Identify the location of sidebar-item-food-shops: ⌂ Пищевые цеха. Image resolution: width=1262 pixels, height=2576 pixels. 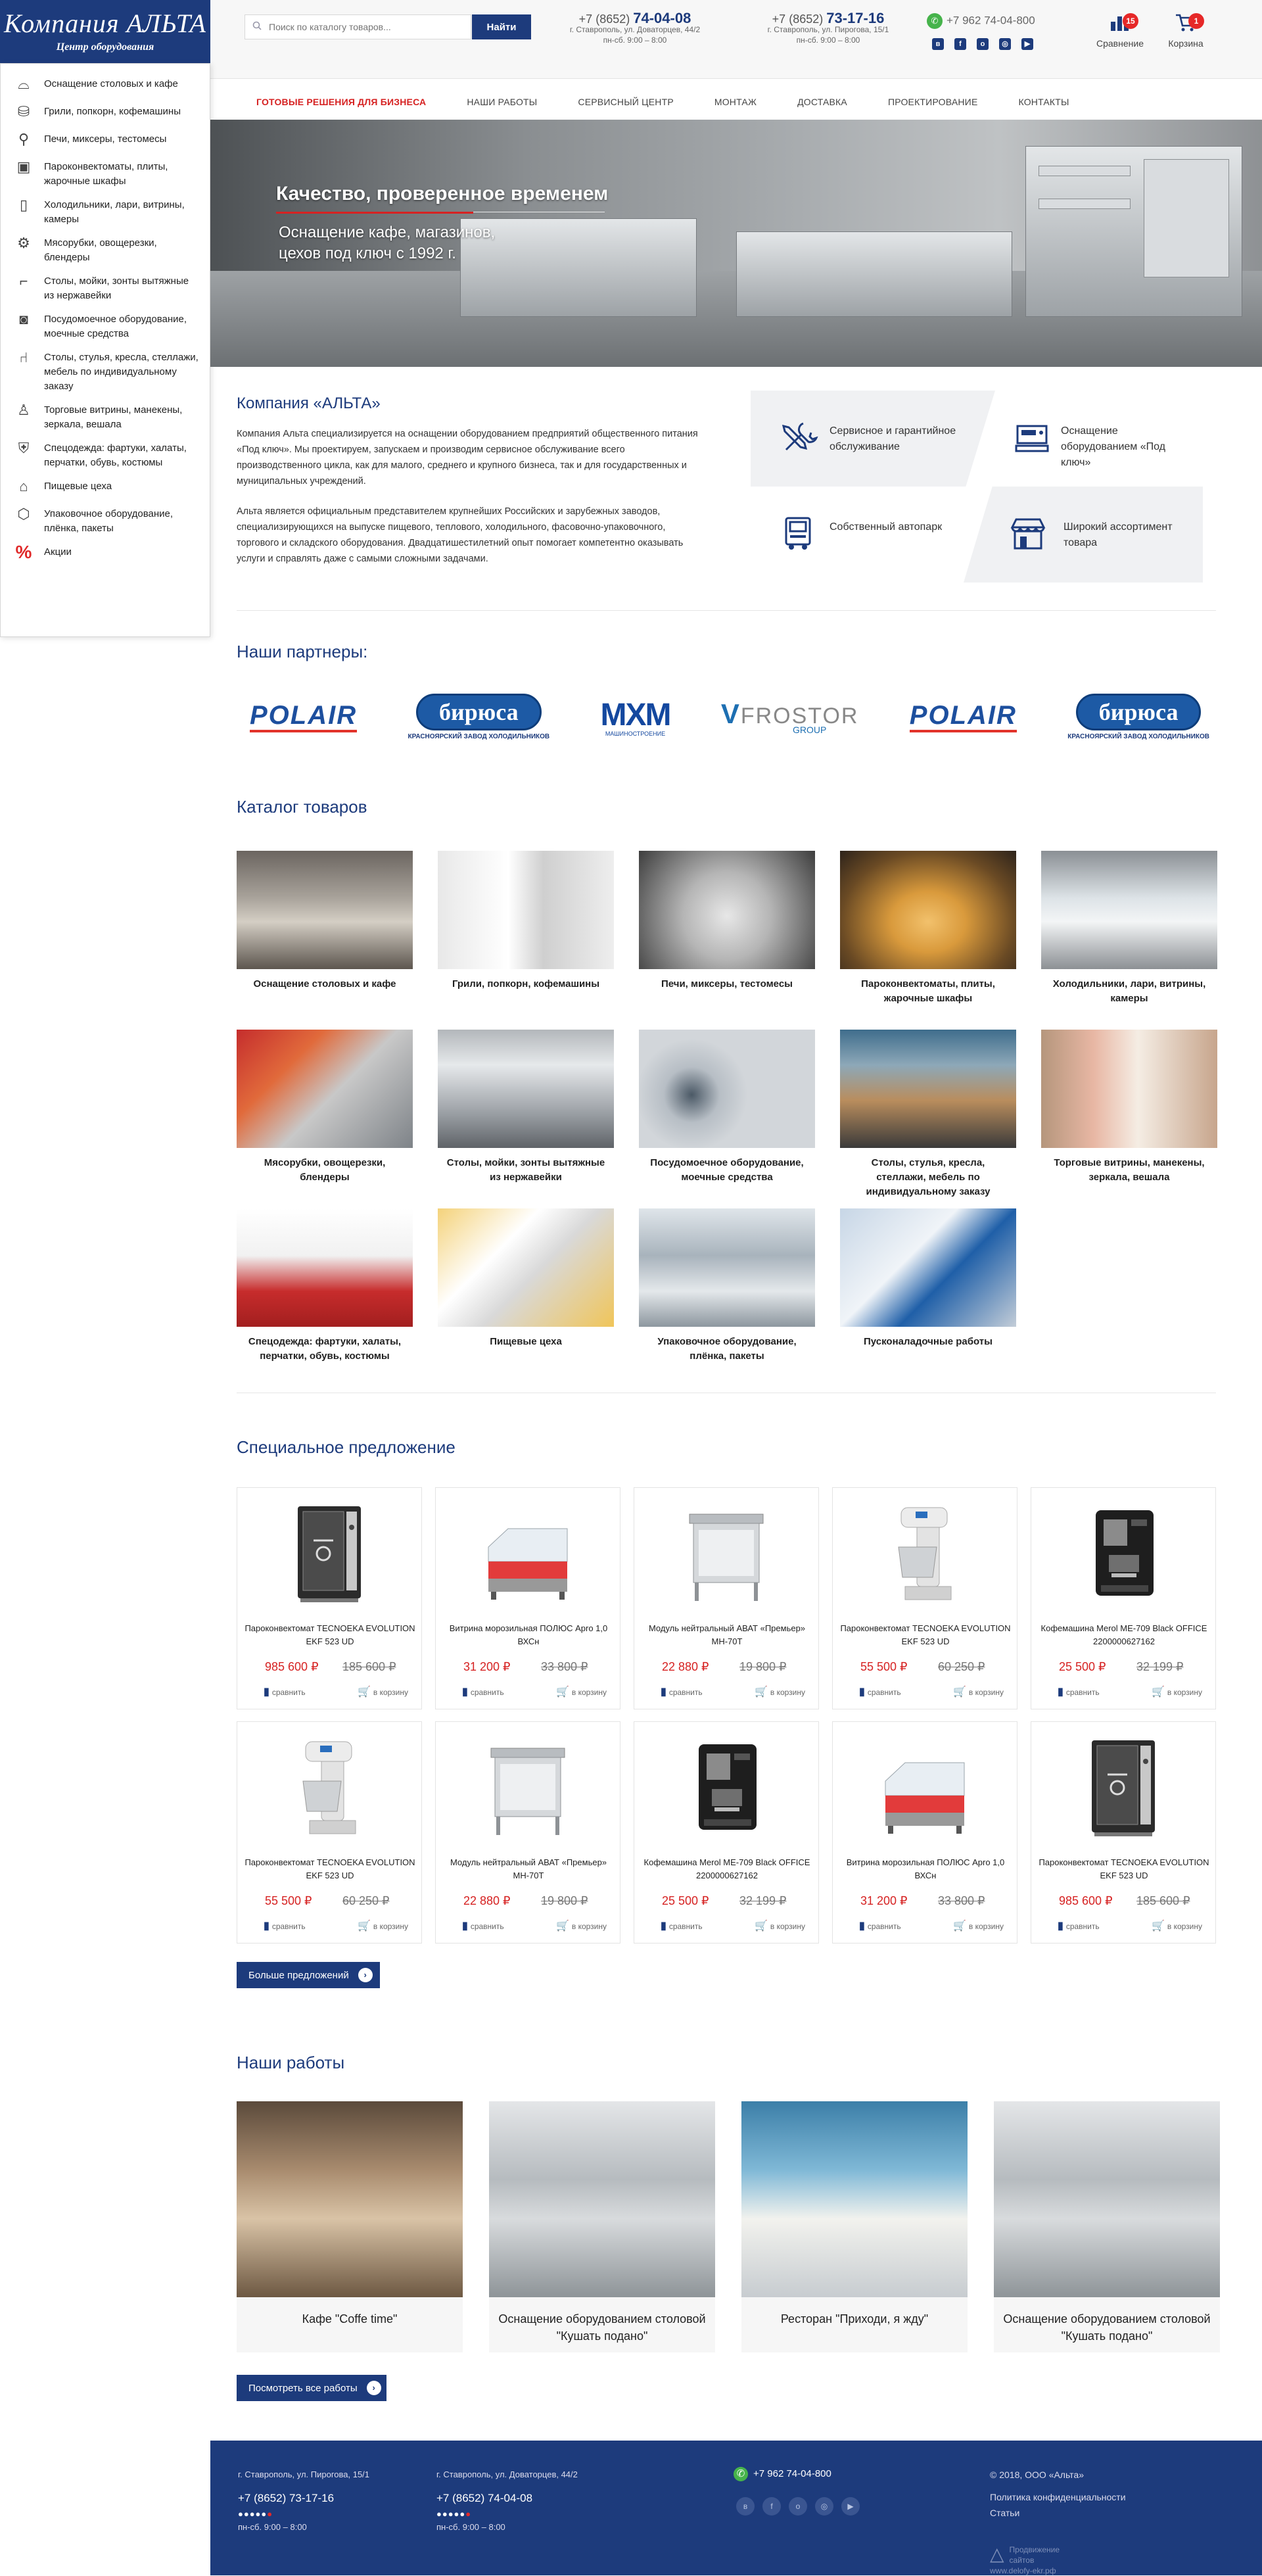
(106, 488).